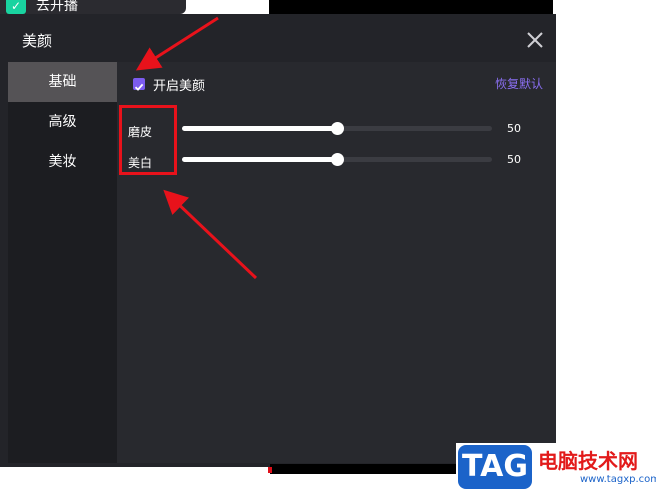 This screenshot has height=491, width=656. Describe the element at coordinates (196, 148) in the screenshot. I see `annotation-arrows` at that location.